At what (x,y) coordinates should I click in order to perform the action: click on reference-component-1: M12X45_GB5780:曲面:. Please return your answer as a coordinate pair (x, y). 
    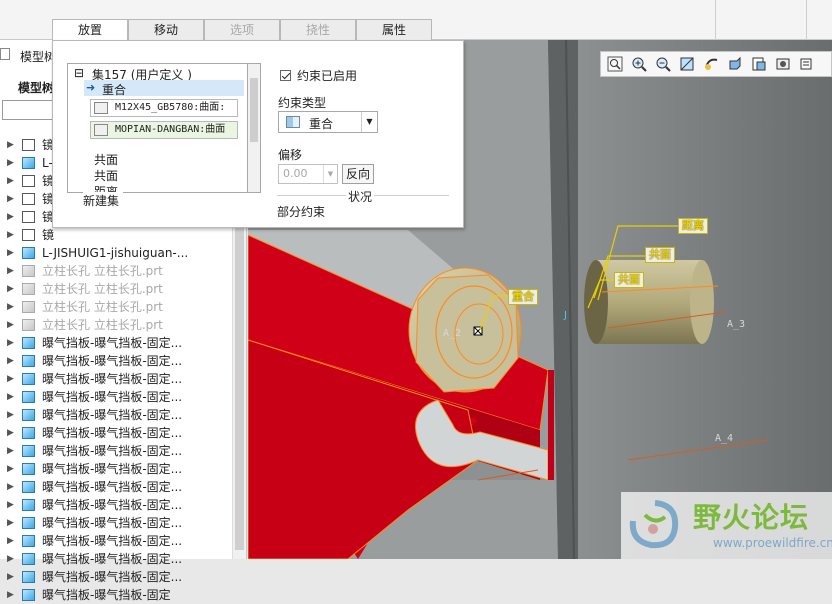
    Looking at the image, I should click on (164, 108).